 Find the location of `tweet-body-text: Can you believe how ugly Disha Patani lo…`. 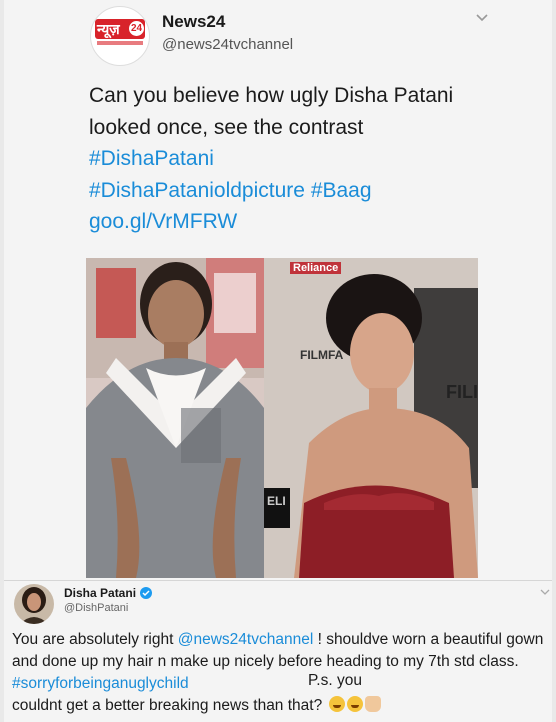

tweet-body-text: Can you believe how ugly Disha Patani lo… is located at coordinates (271, 111).